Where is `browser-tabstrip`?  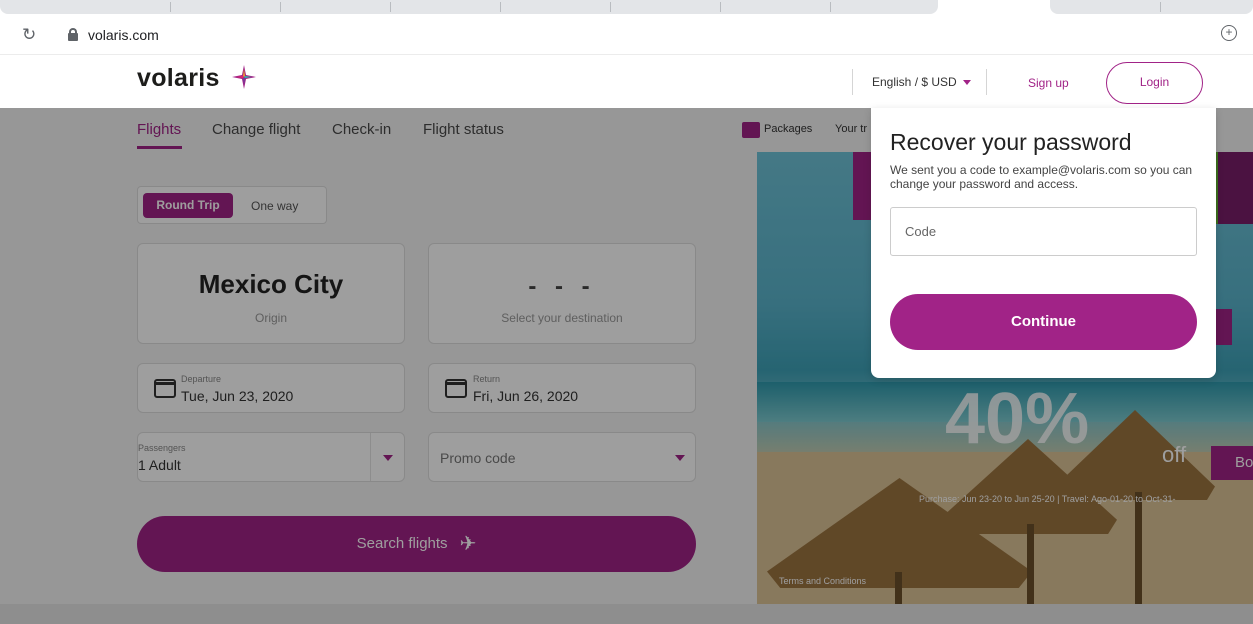 browser-tabstrip is located at coordinates (626, 8).